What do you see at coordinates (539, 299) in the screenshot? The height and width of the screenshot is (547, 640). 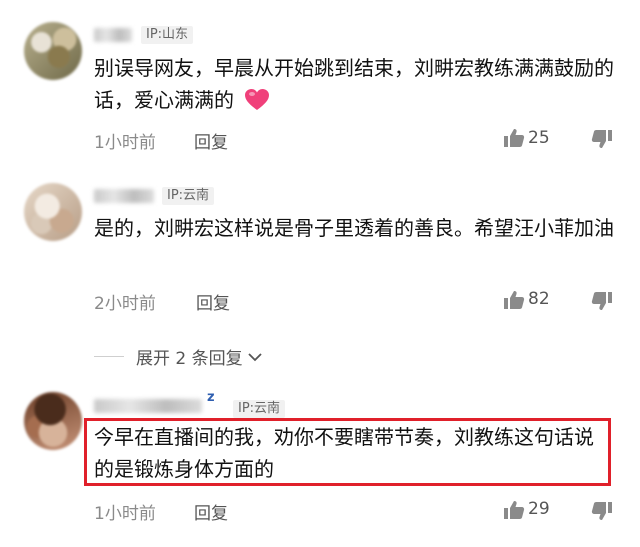 I see `like-count: 82` at bounding box center [539, 299].